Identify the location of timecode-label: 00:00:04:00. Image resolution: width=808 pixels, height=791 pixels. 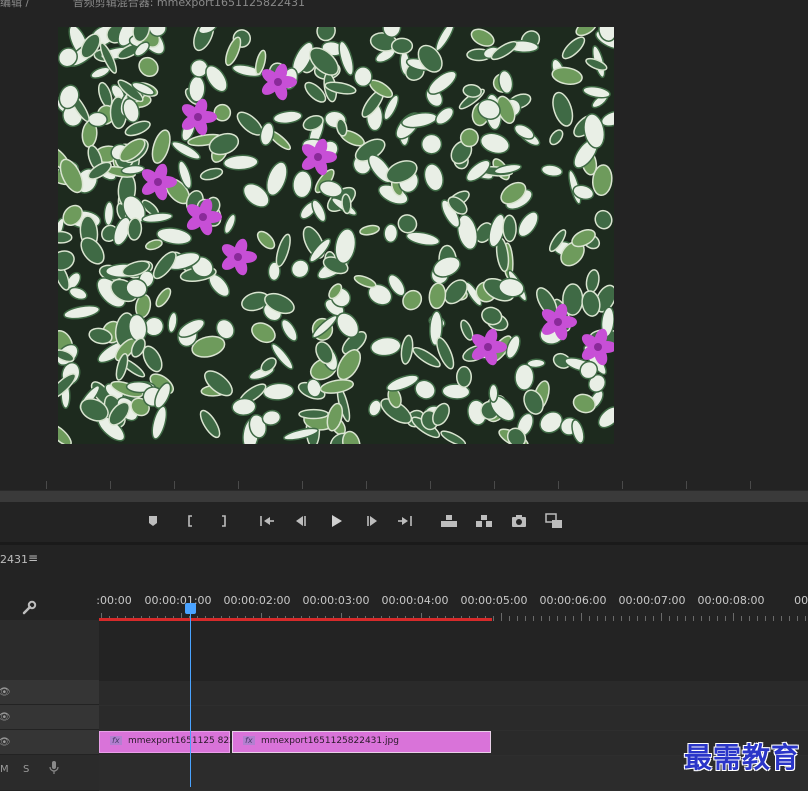
(415, 600).